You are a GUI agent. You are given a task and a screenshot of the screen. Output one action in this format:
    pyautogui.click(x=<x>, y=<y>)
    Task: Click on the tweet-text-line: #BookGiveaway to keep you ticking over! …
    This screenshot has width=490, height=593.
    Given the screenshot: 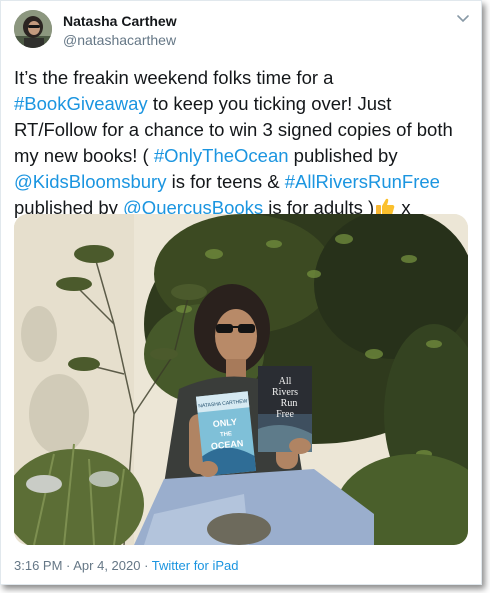 What is the action you would take?
    pyautogui.click(x=242, y=104)
    